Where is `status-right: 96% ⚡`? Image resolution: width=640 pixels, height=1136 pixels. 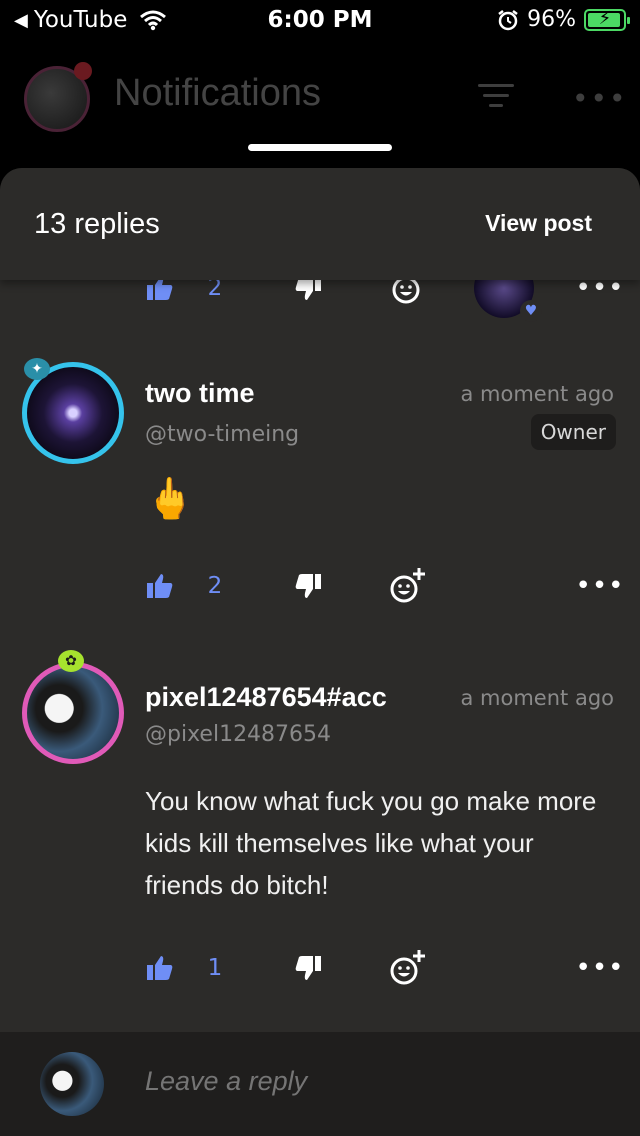 status-right: 96% ⚡ is located at coordinates (563, 19).